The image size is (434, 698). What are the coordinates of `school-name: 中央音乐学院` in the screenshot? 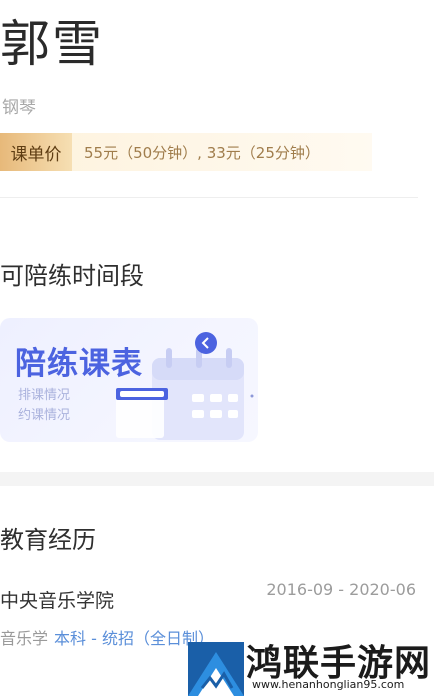 It's located at (57, 601).